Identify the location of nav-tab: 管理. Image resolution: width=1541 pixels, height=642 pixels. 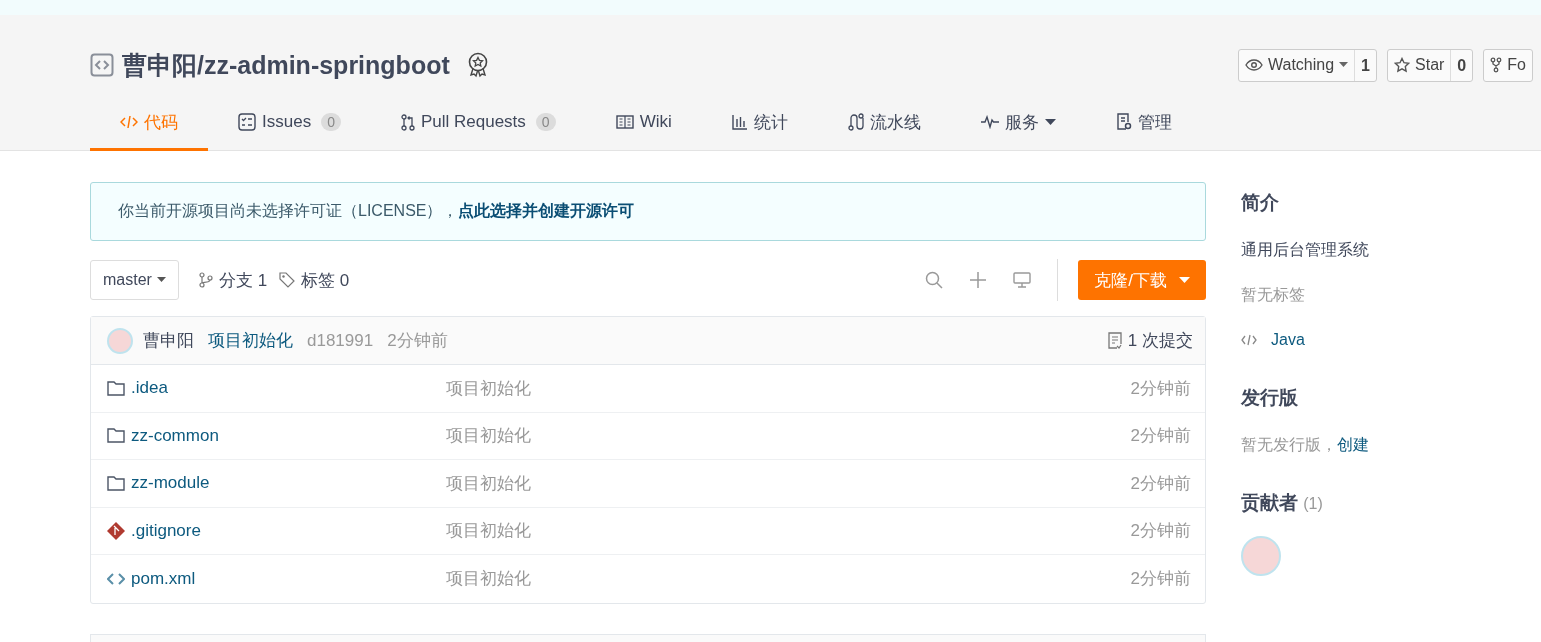
(1143, 123).